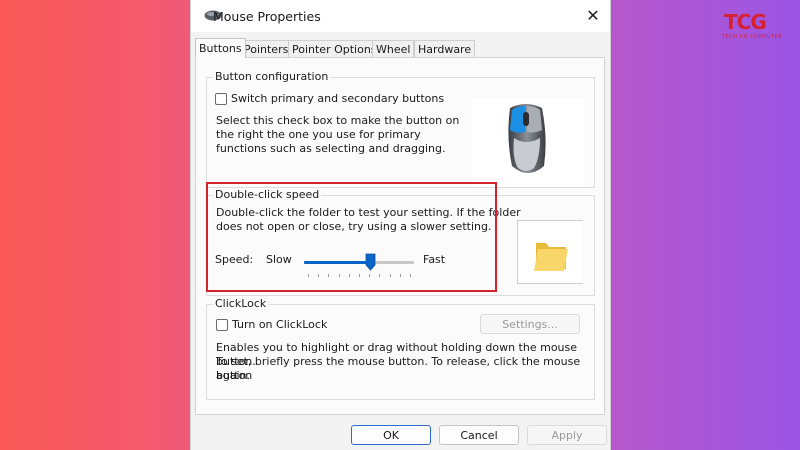  What do you see at coordinates (241, 303) in the screenshot?
I see `clicklock-legend: ClickLock` at bounding box center [241, 303].